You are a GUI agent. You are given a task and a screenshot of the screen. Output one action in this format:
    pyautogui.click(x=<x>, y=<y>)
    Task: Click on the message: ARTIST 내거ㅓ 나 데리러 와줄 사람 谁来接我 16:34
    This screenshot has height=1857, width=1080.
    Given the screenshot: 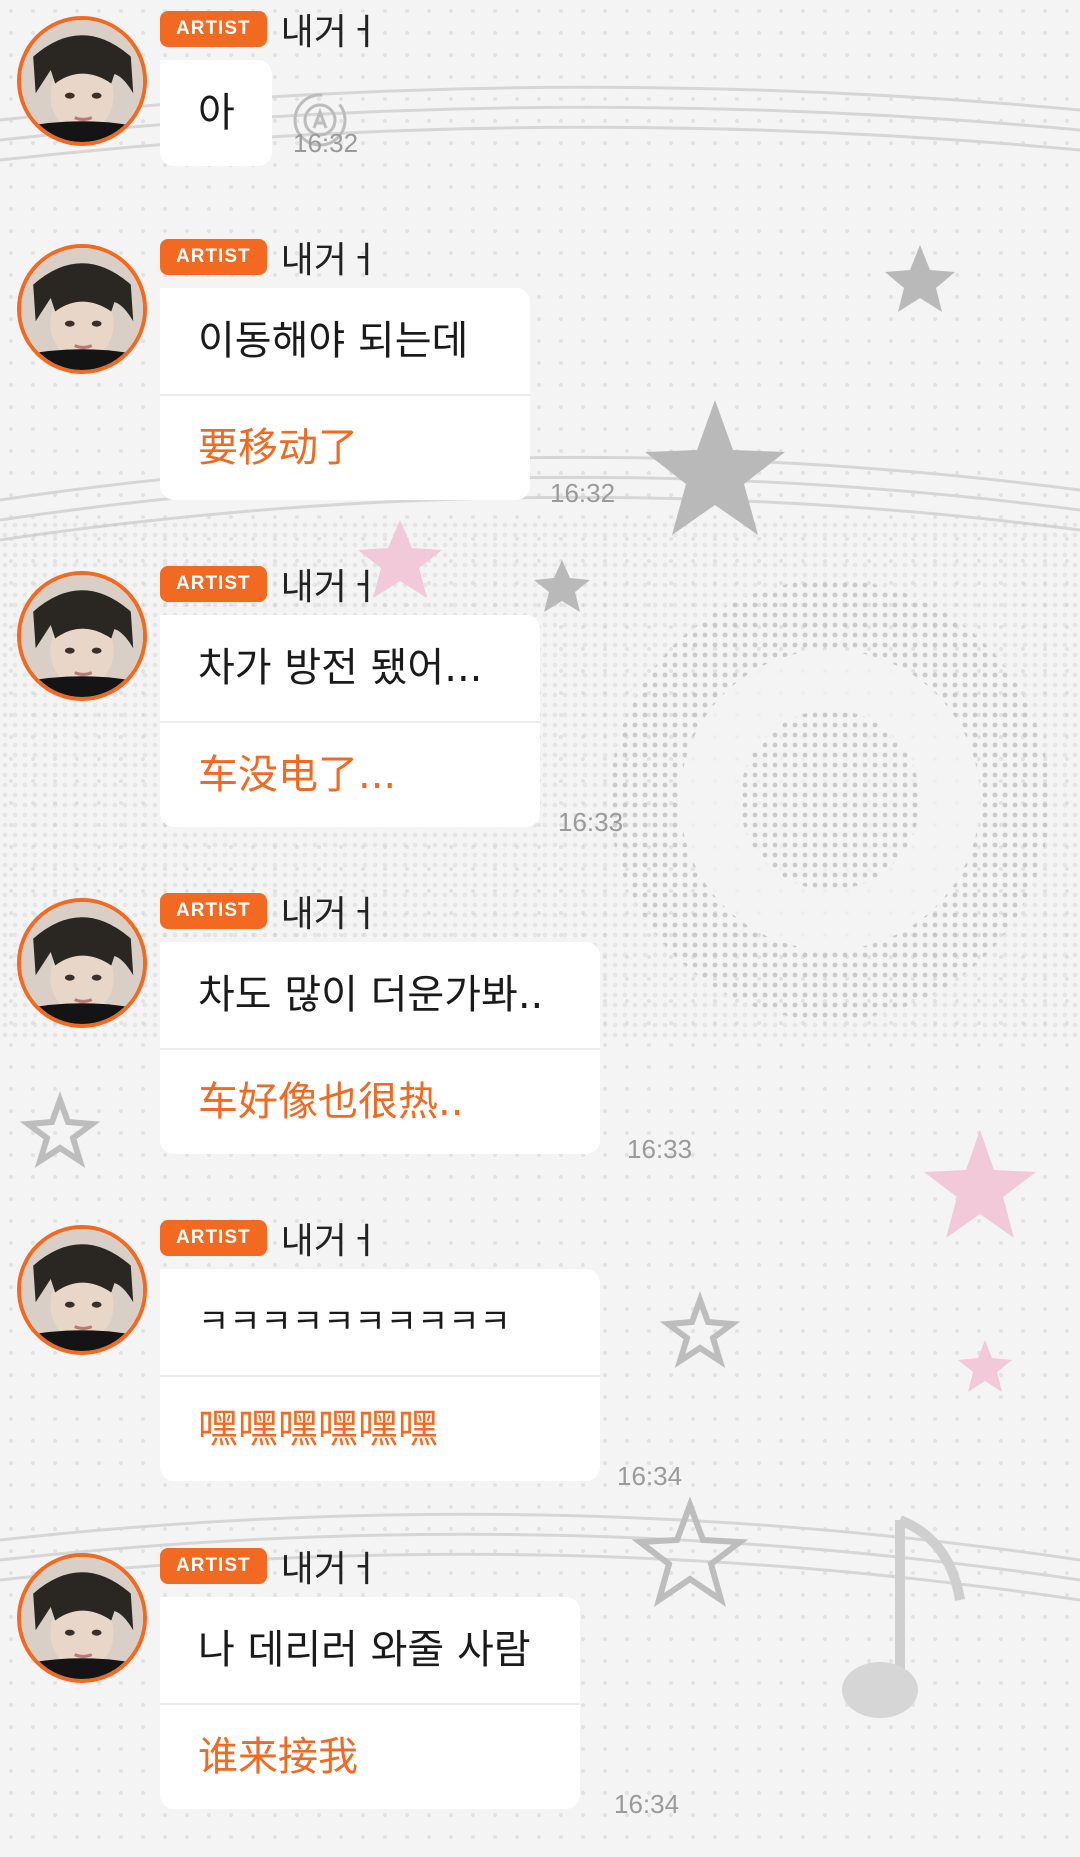 What is the action you would take?
    pyautogui.click(x=540, y=1682)
    